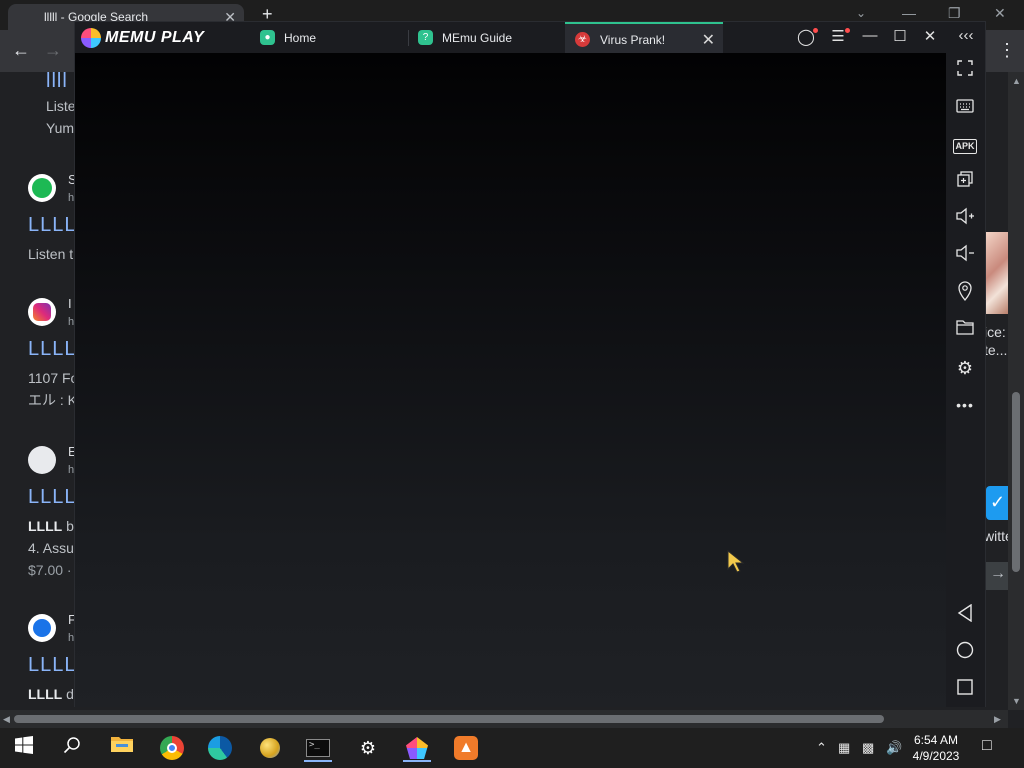 The height and width of the screenshot is (768, 1024). I want to click on clock-time: 6:54 AM, so click(936, 740).